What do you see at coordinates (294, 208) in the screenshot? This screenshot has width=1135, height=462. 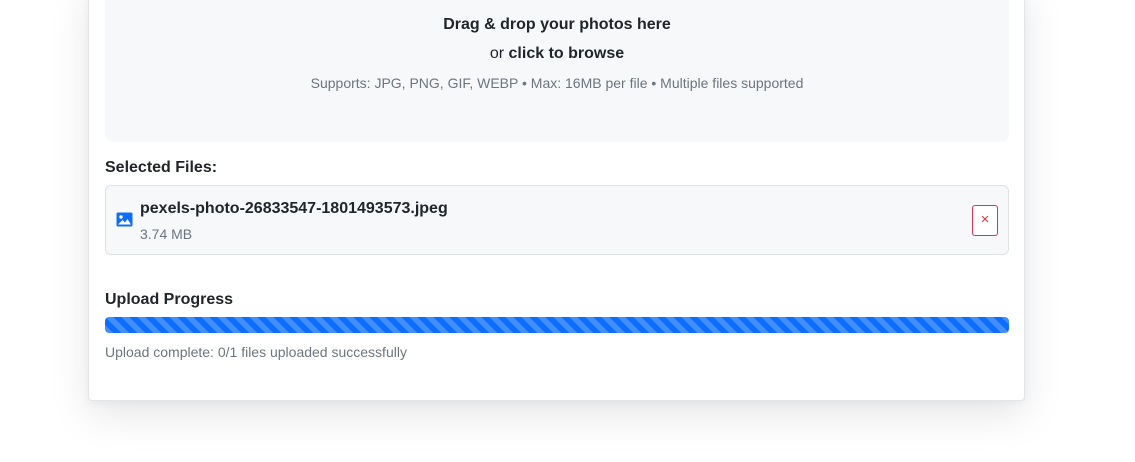 I see `file-name: pexels-photo-26833547-1801493573.jpeg` at bounding box center [294, 208].